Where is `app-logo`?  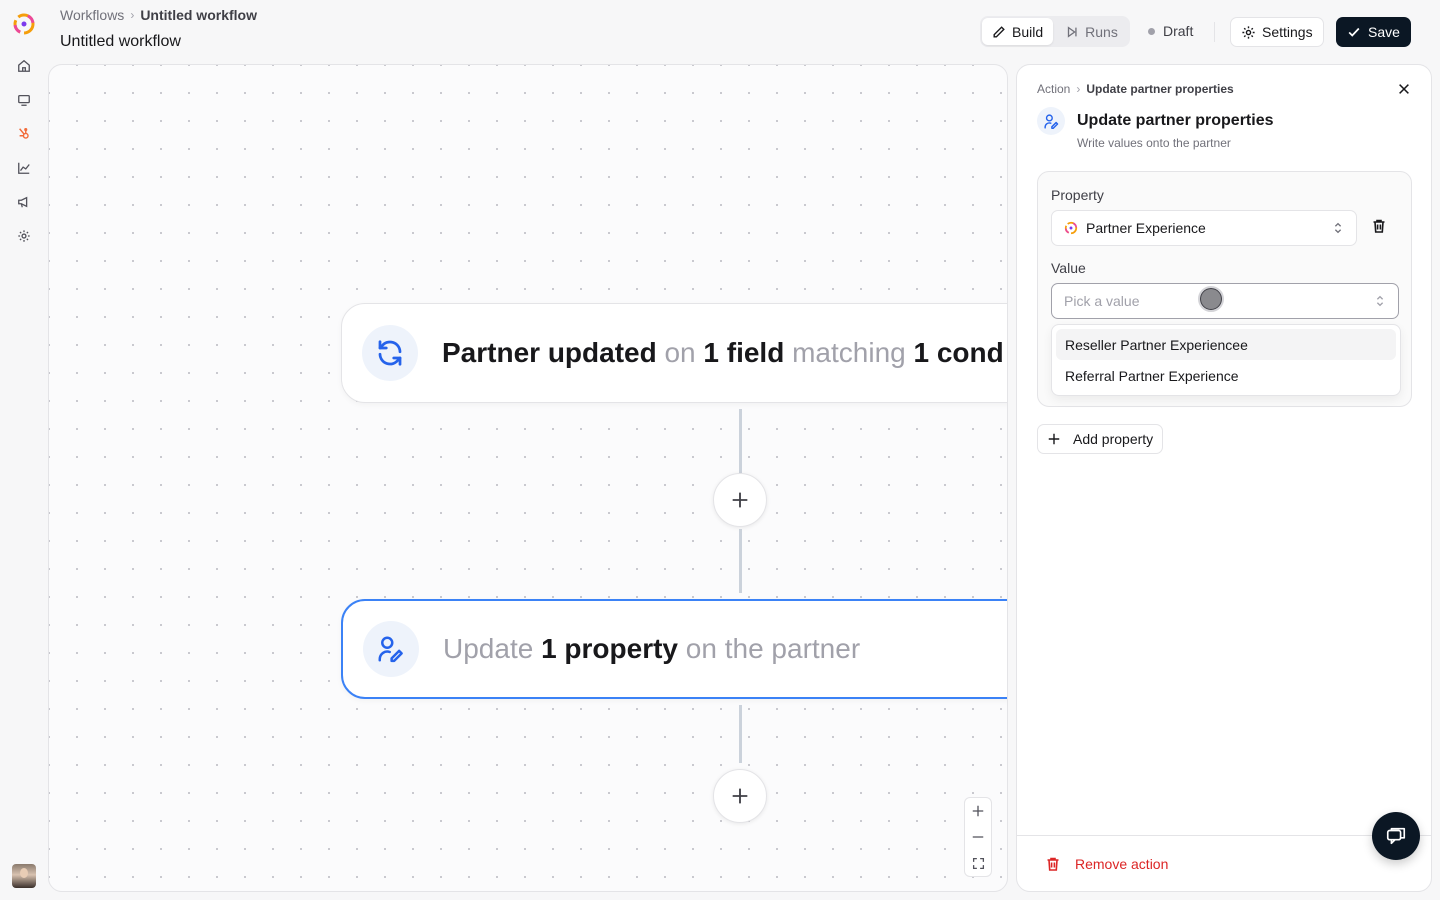
app-logo is located at coordinates (24, 24).